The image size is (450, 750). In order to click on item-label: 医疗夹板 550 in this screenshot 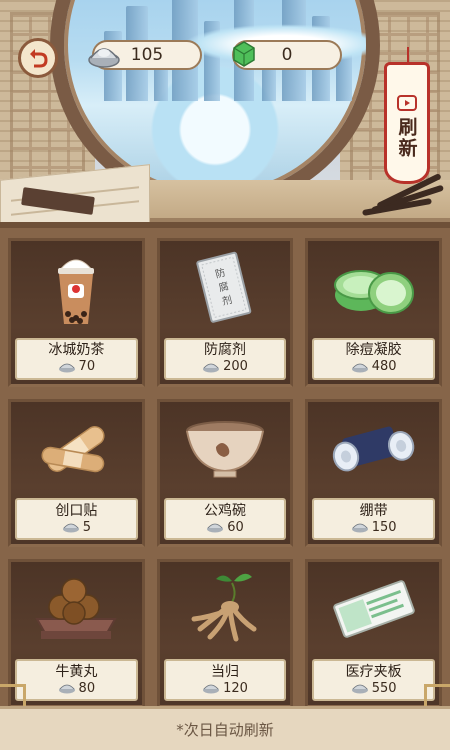, I will do `click(373, 680)`.